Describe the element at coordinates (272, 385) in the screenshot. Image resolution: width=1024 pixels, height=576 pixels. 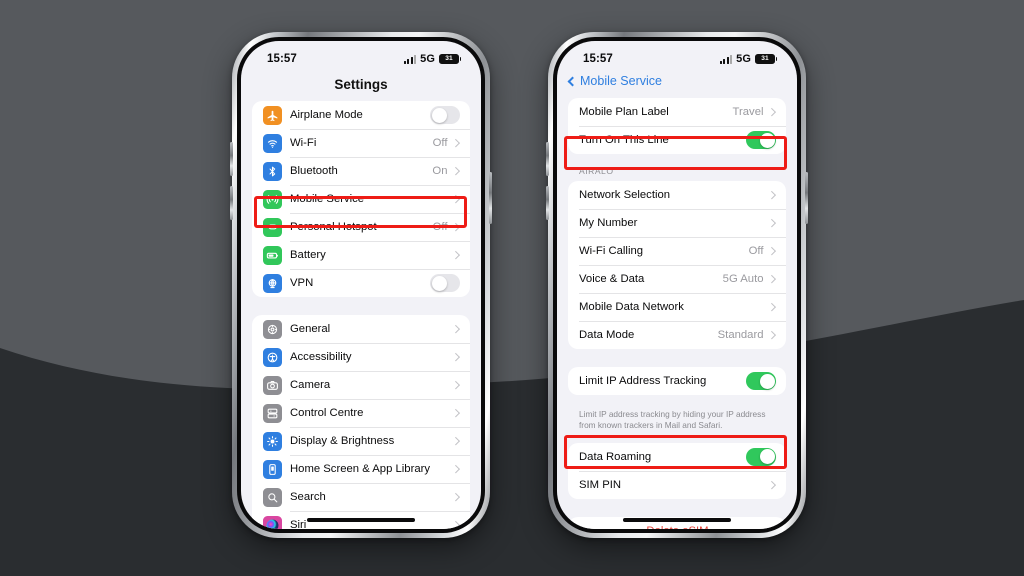
I see `camera-icon` at that location.